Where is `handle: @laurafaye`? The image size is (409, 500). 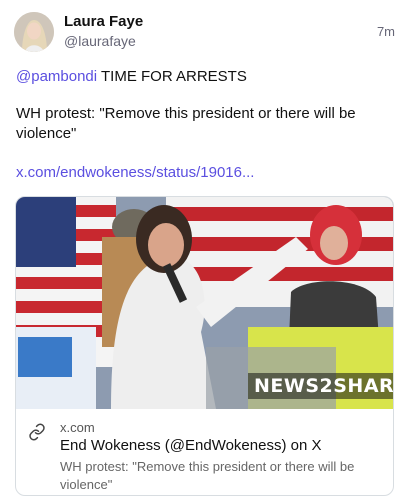 handle: @laurafaye is located at coordinates (103, 41).